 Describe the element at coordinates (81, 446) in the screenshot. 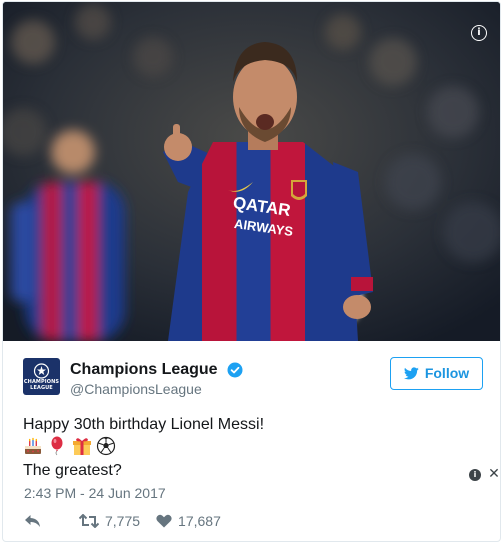

I see `gift-icon` at that location.